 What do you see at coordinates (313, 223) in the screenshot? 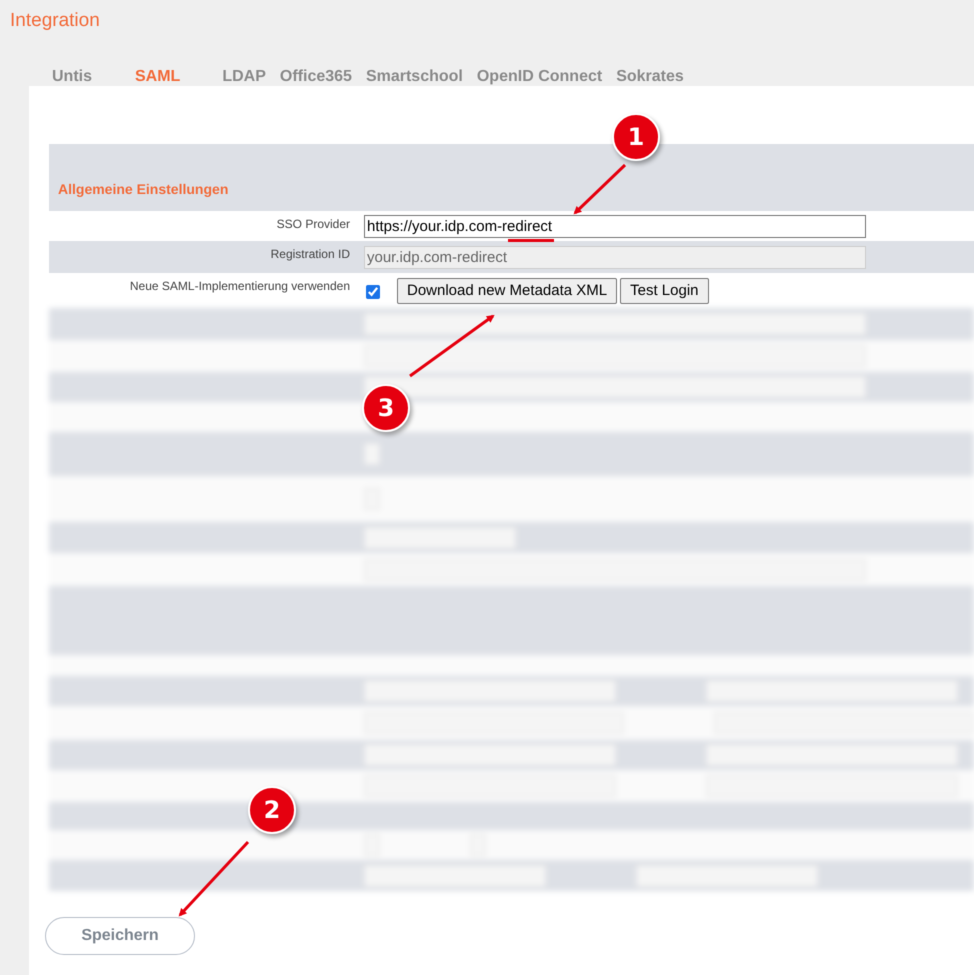
I see `field-label: SSO Provider` at bounding box center [313, 223].